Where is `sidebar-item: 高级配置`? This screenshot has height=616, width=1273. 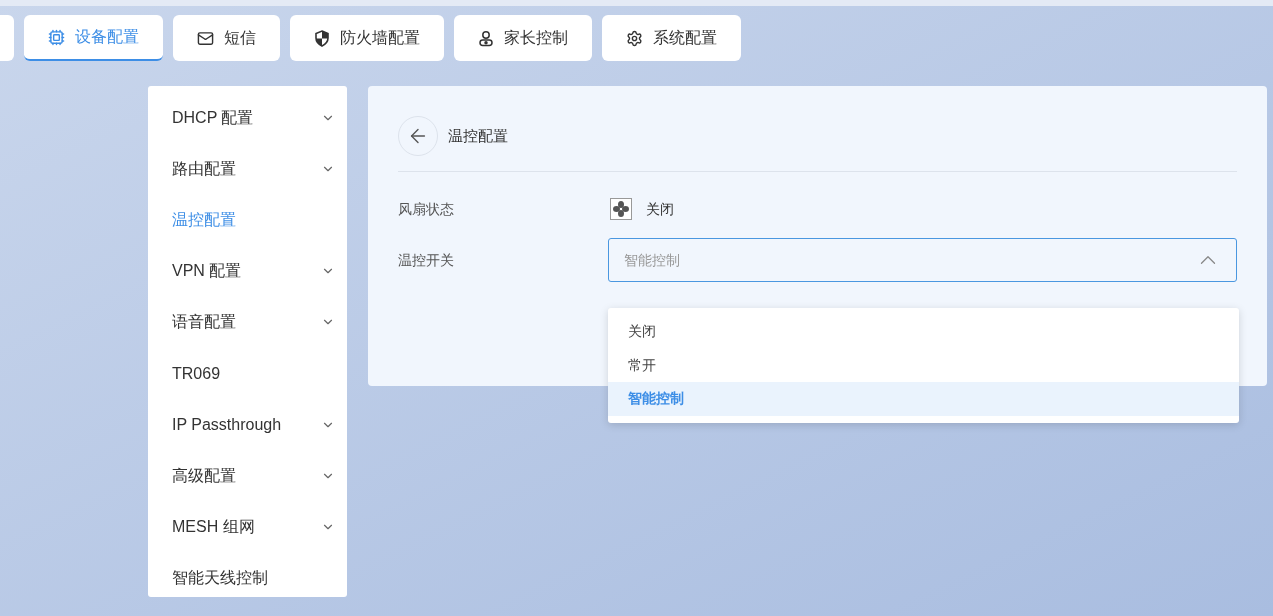 sidebar-item: 高级配置 is located at coordinates (247, 476).